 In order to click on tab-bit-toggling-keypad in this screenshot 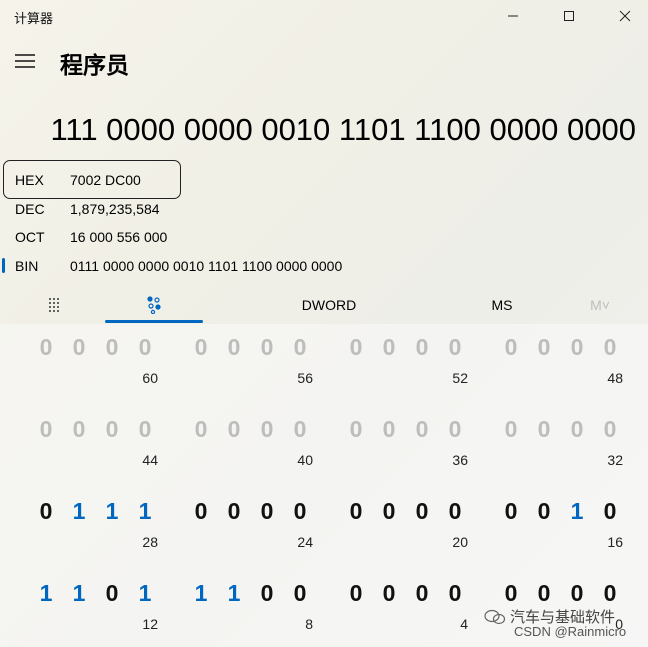, I will do `click(154, 305)`.